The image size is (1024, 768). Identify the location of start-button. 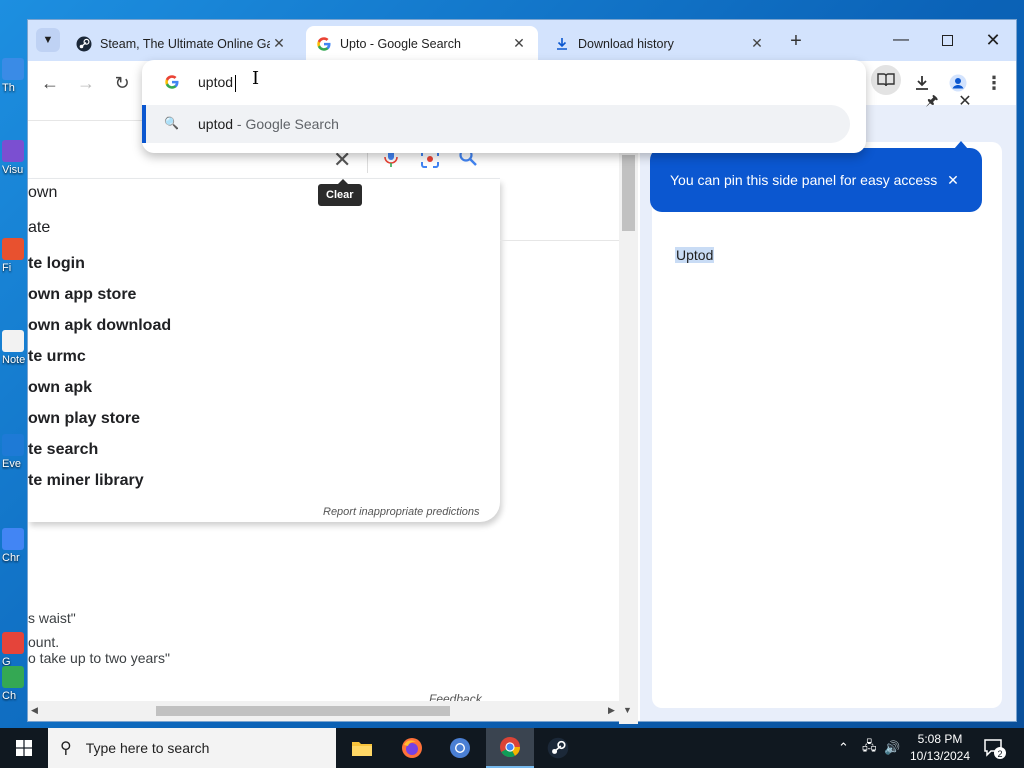
(24, 748).